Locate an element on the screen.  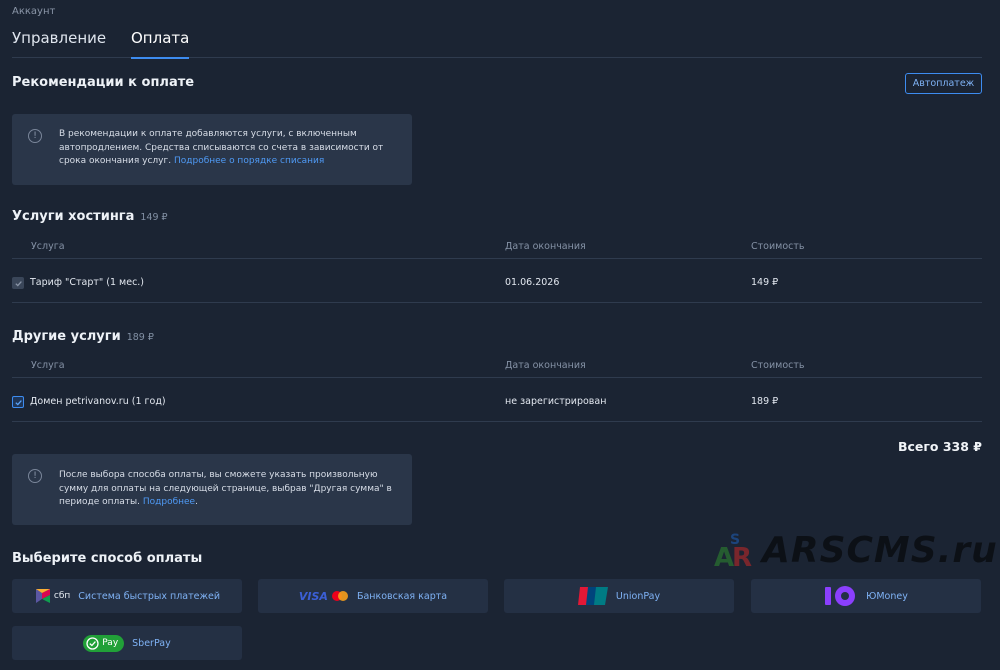
unionpay-logo-icon is located at coordinates (592, 596).